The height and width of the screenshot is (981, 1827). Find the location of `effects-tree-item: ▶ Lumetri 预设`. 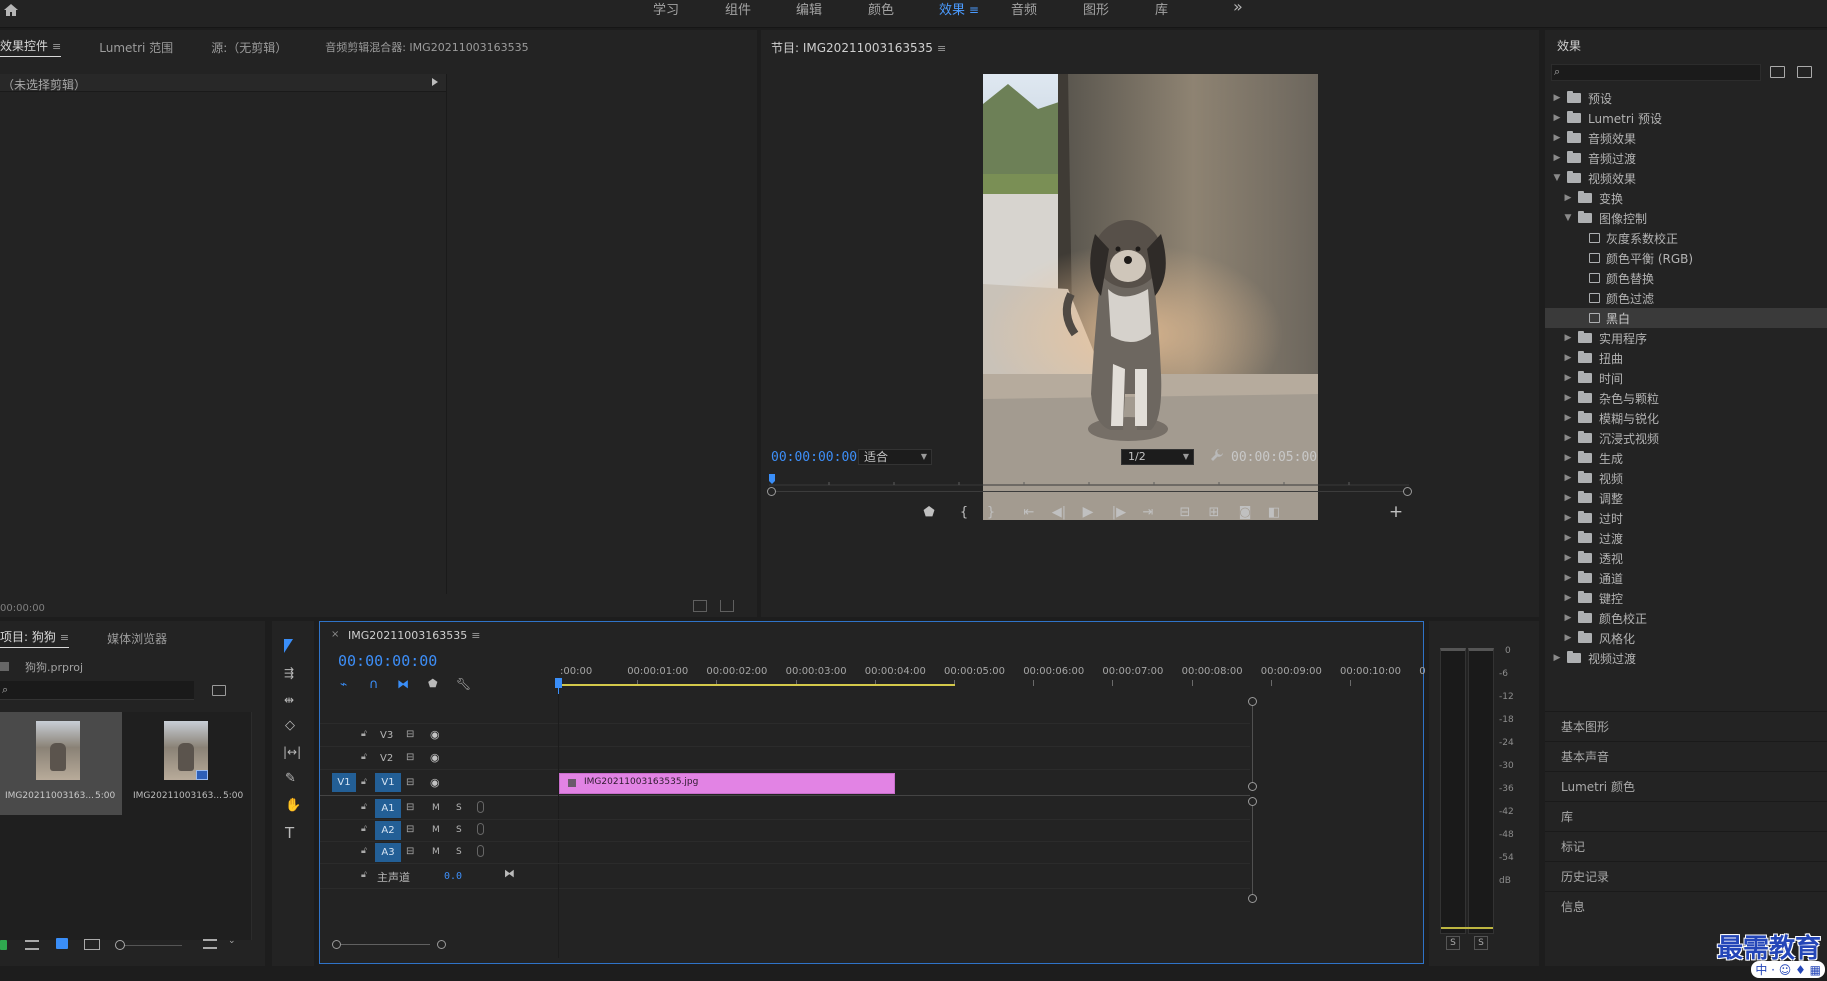

effects-tree-item: ▶ Lumetri 预设 is located at coordinates (1686, 118).